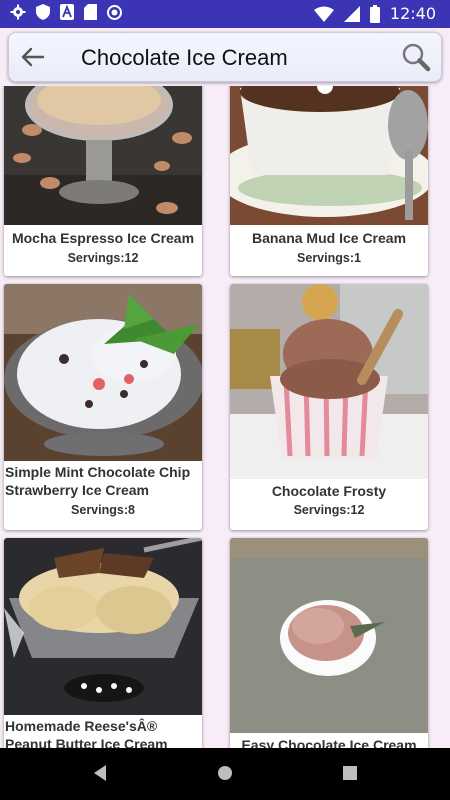 Image resolution: width=450 pixels, height=800 pixels. I want to click on nav-back-icon, so click(100, 773).